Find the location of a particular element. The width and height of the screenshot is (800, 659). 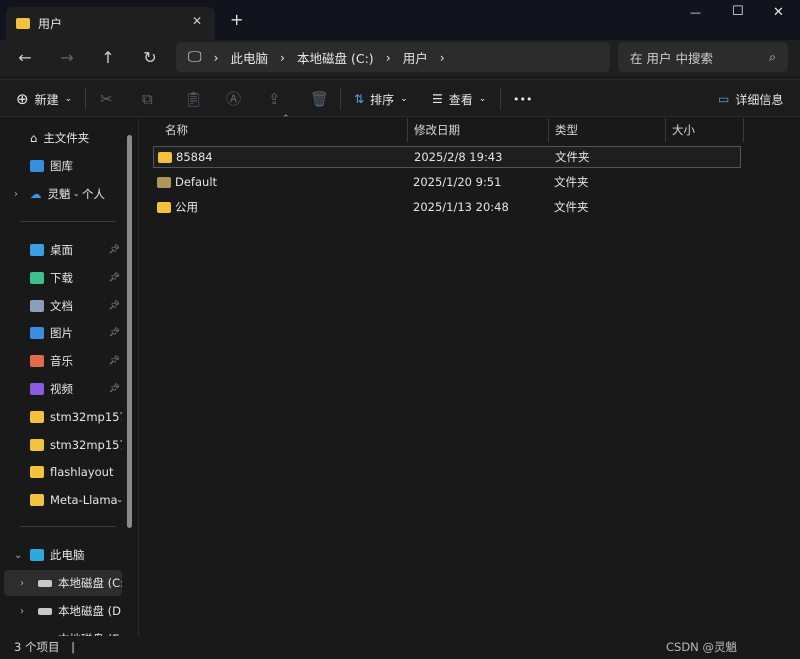

file-row: 公用 2025/1/13 20:48 文件夹 is located at coordinates (447, 207).